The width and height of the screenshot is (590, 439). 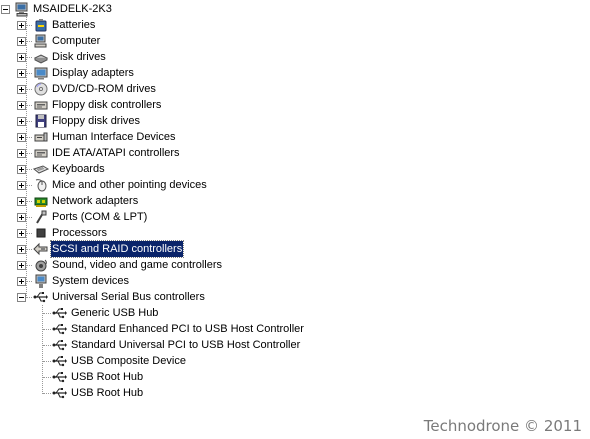 What do you see at coordinates (72, 9) in the screenshot?
I see `root-label: MSAIDELK-2K3` at bounding box center [72, 9].